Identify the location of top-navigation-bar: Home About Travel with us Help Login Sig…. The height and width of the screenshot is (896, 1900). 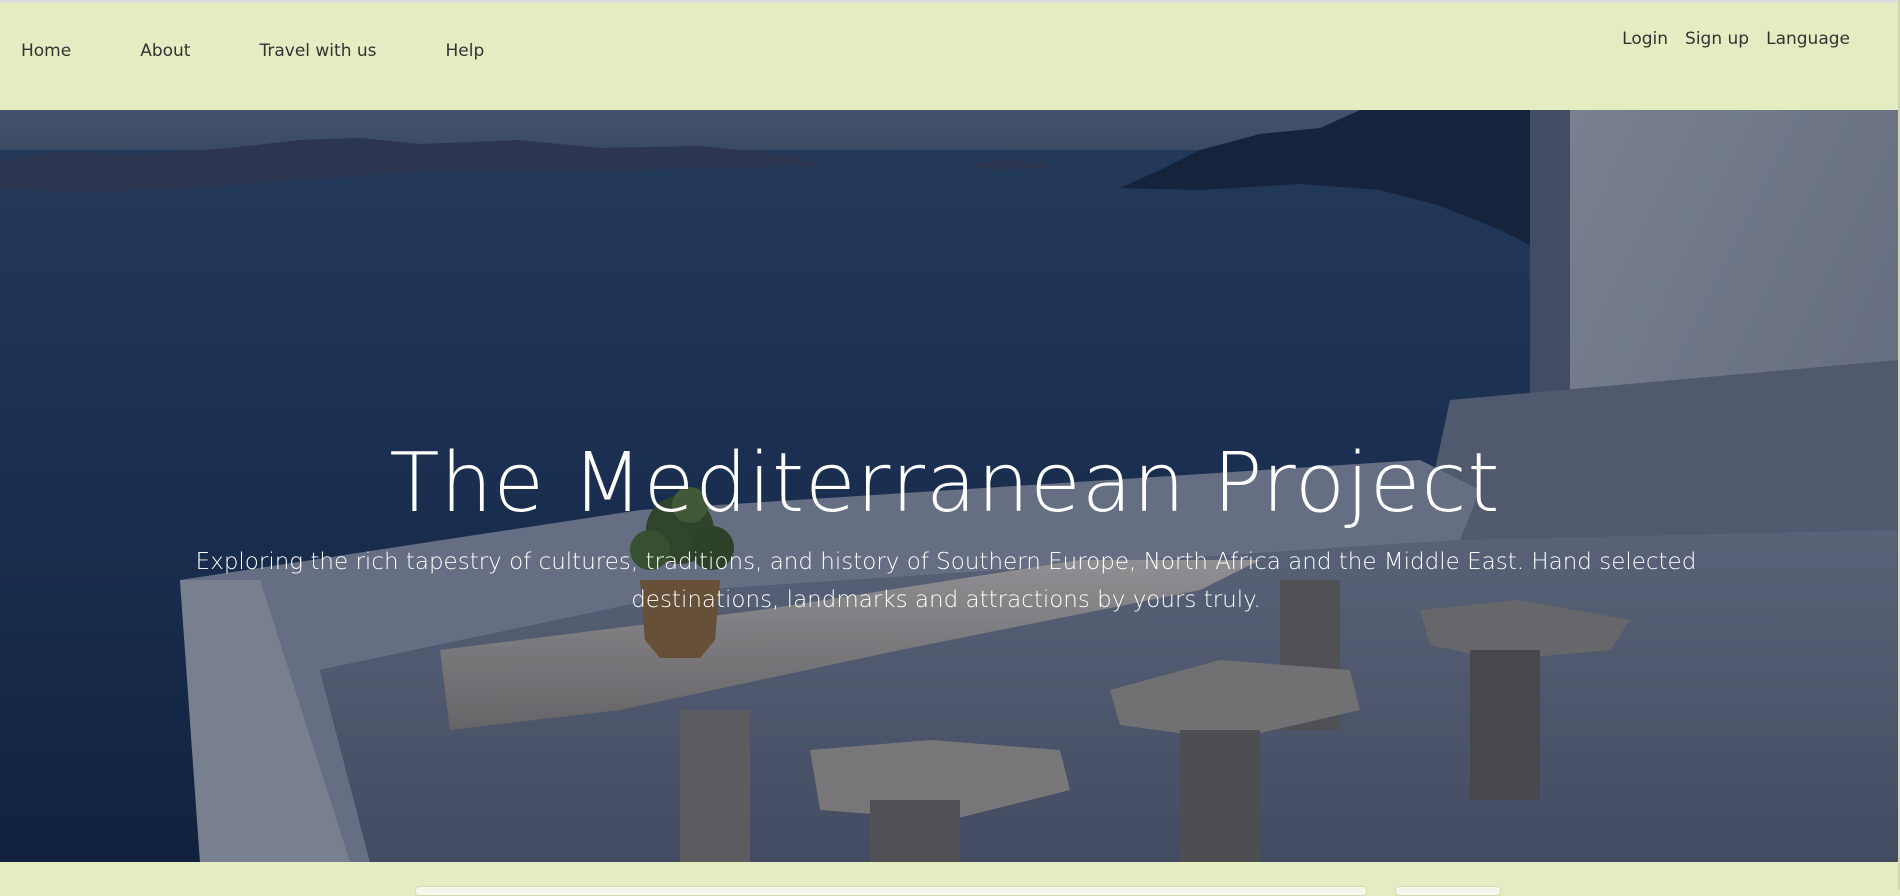
(950, 55).